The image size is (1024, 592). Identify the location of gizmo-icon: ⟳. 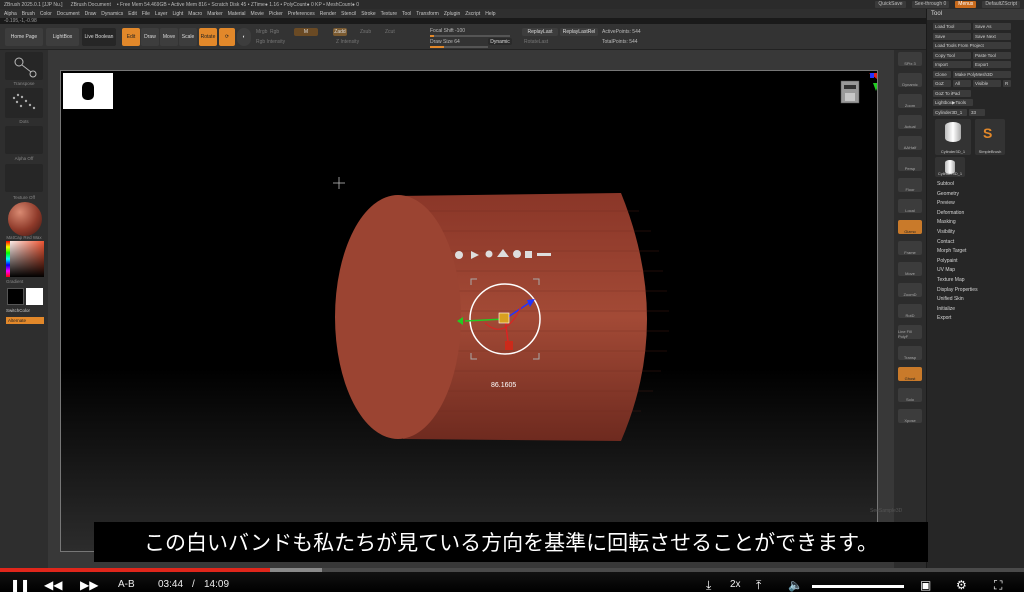
(227, 37).